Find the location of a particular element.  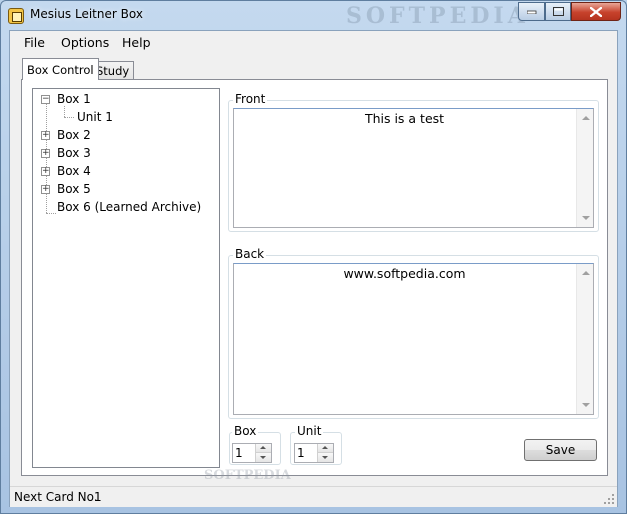

unit-selector-group: Unit 1 is located at coordinates (316, 444).